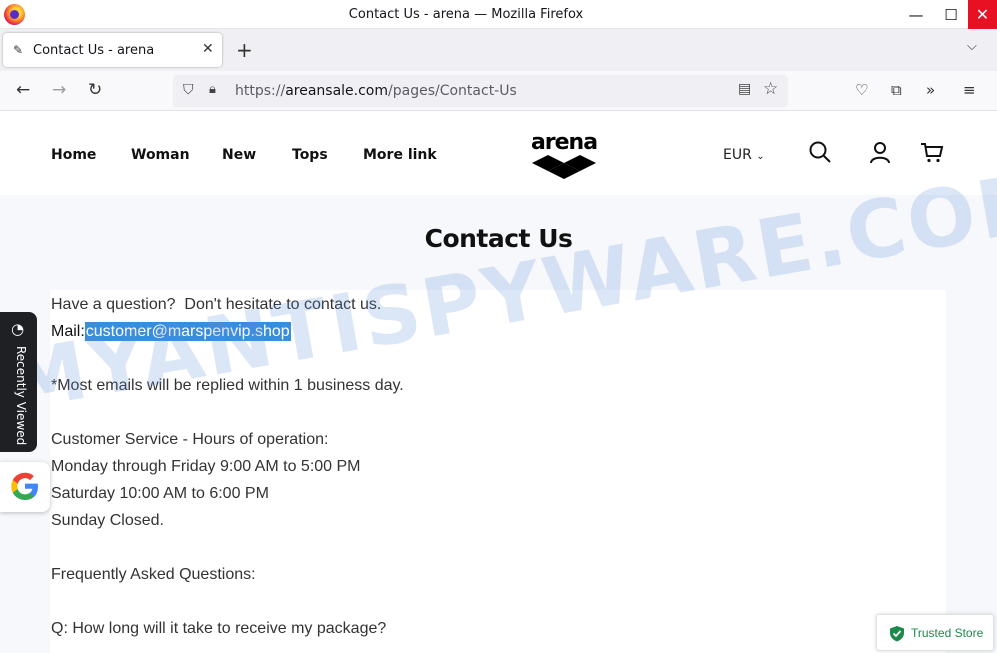 The width and height of the screenshot is (997, 653). What do you see at coordinates (982, 14) in the screenshot?
I see `close-window-button: ✕` at bounding box center [982, 14].